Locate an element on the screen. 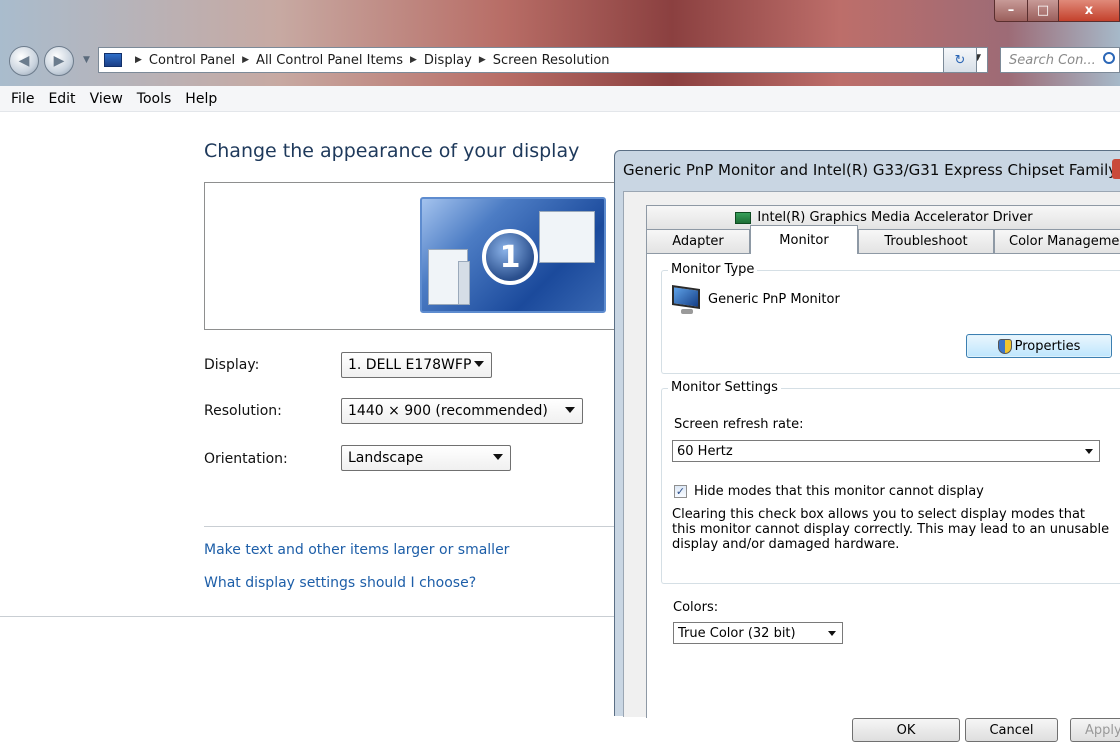 This screenshot has width=1120, height=742. menu-edit: Edit is located at coordinates (61, 99).